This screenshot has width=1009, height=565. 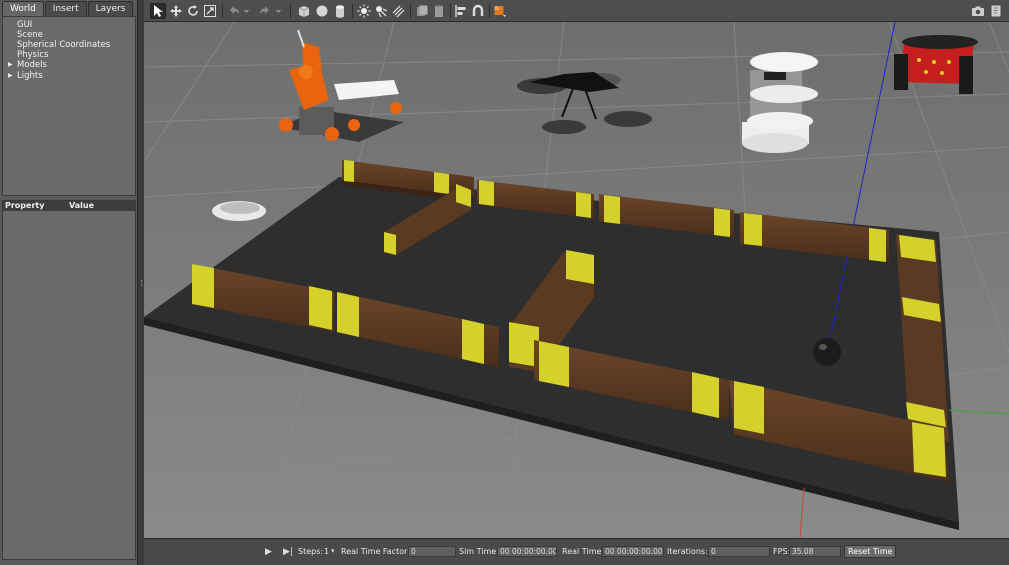 I want to click on tree-item-gui: GUI, so click(x=24, y=25).